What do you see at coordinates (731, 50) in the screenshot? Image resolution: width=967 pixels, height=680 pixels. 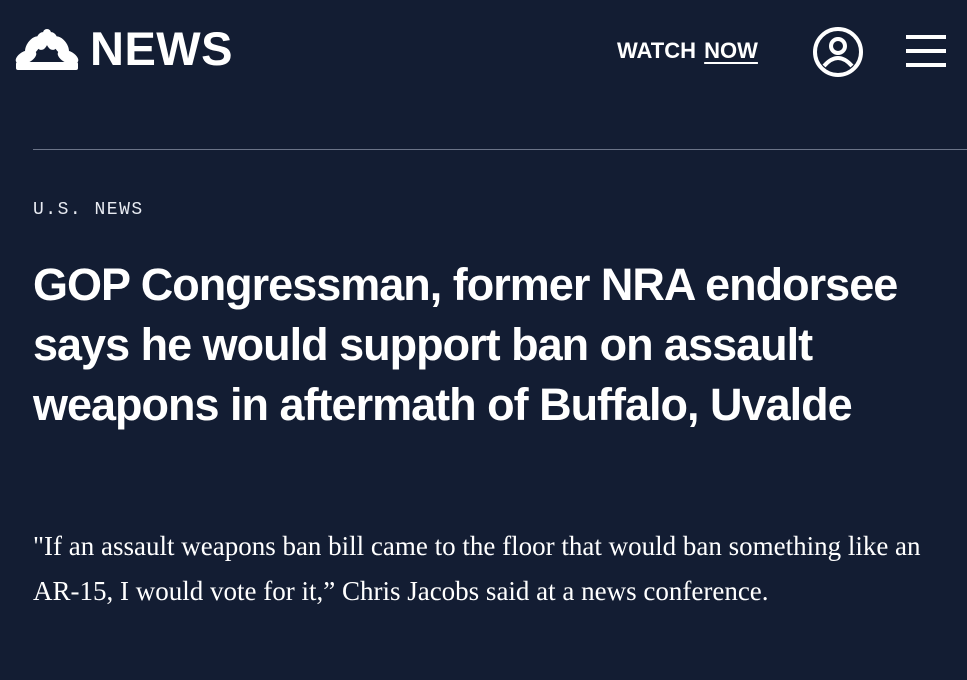 I see `now-label: NOW` at bounding box center [731, 50].